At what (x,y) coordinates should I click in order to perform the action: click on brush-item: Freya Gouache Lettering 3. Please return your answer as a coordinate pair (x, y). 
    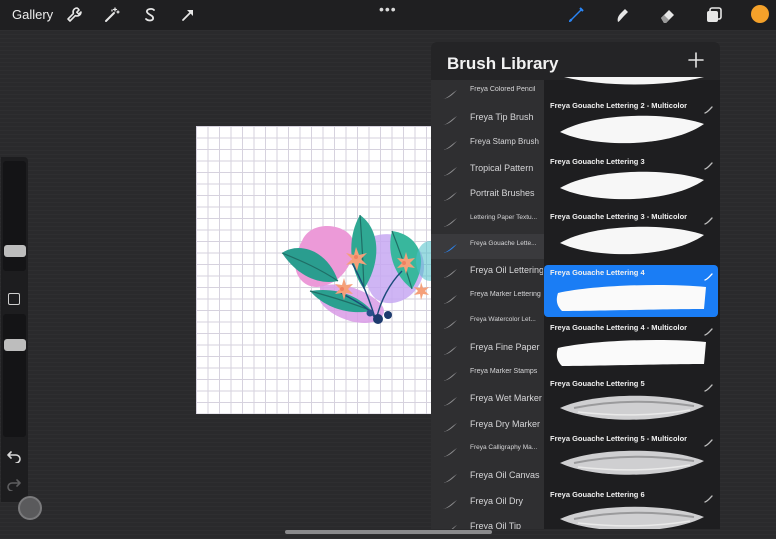
    Looking at the image, I should click on (631, 180).